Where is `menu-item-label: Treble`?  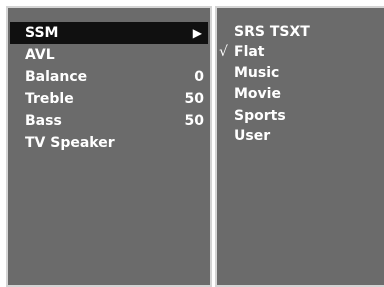
menu-item-label: Treble is located at coordinates (49, 99).